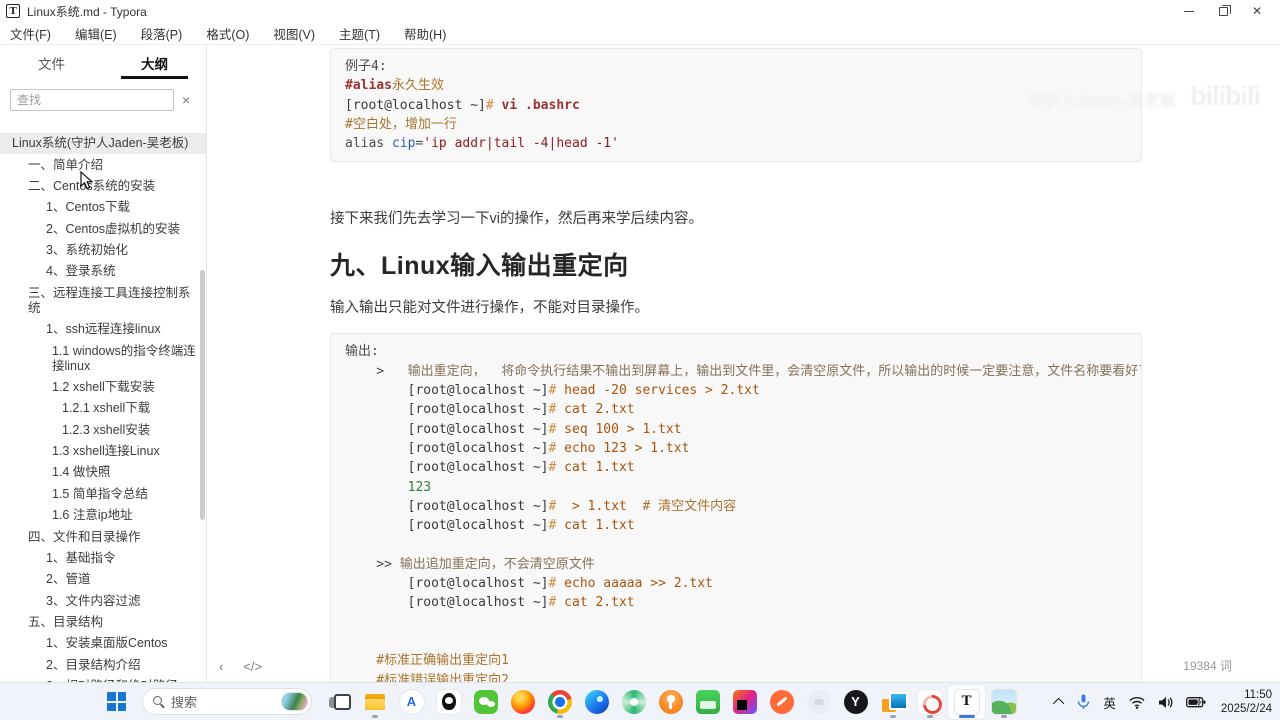  What do you see at coordinates (154, 62) in the screenshot?
I see `tab-outline: 大纲` at bounding box center [154, 62].